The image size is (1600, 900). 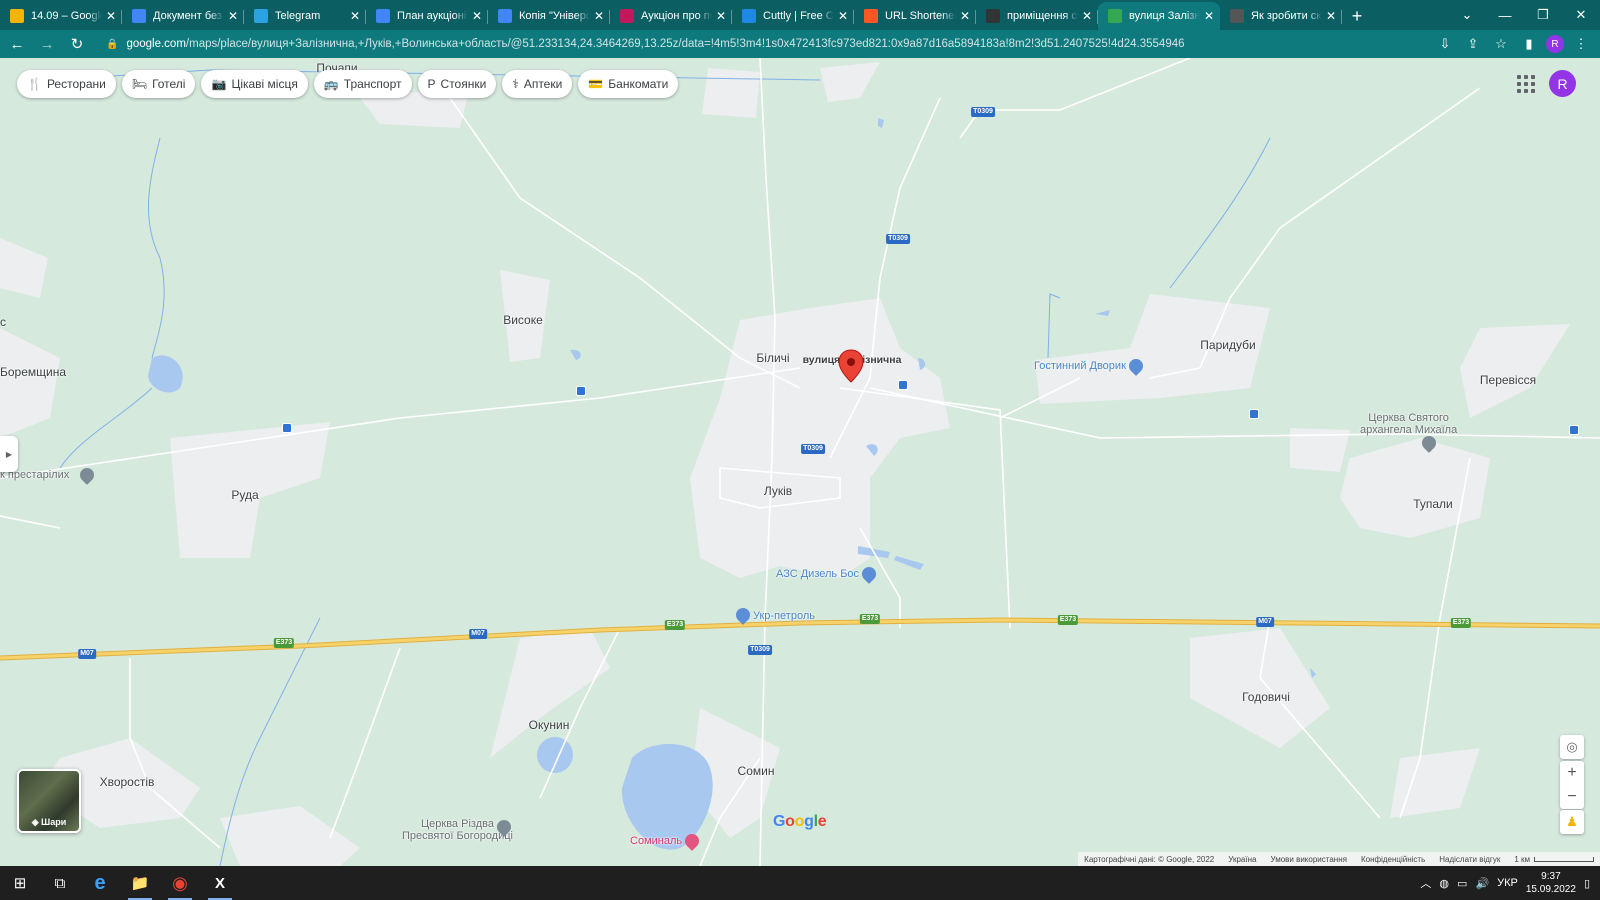 I want to click on chip-label: Аптеки, so click(x=543, y=84).